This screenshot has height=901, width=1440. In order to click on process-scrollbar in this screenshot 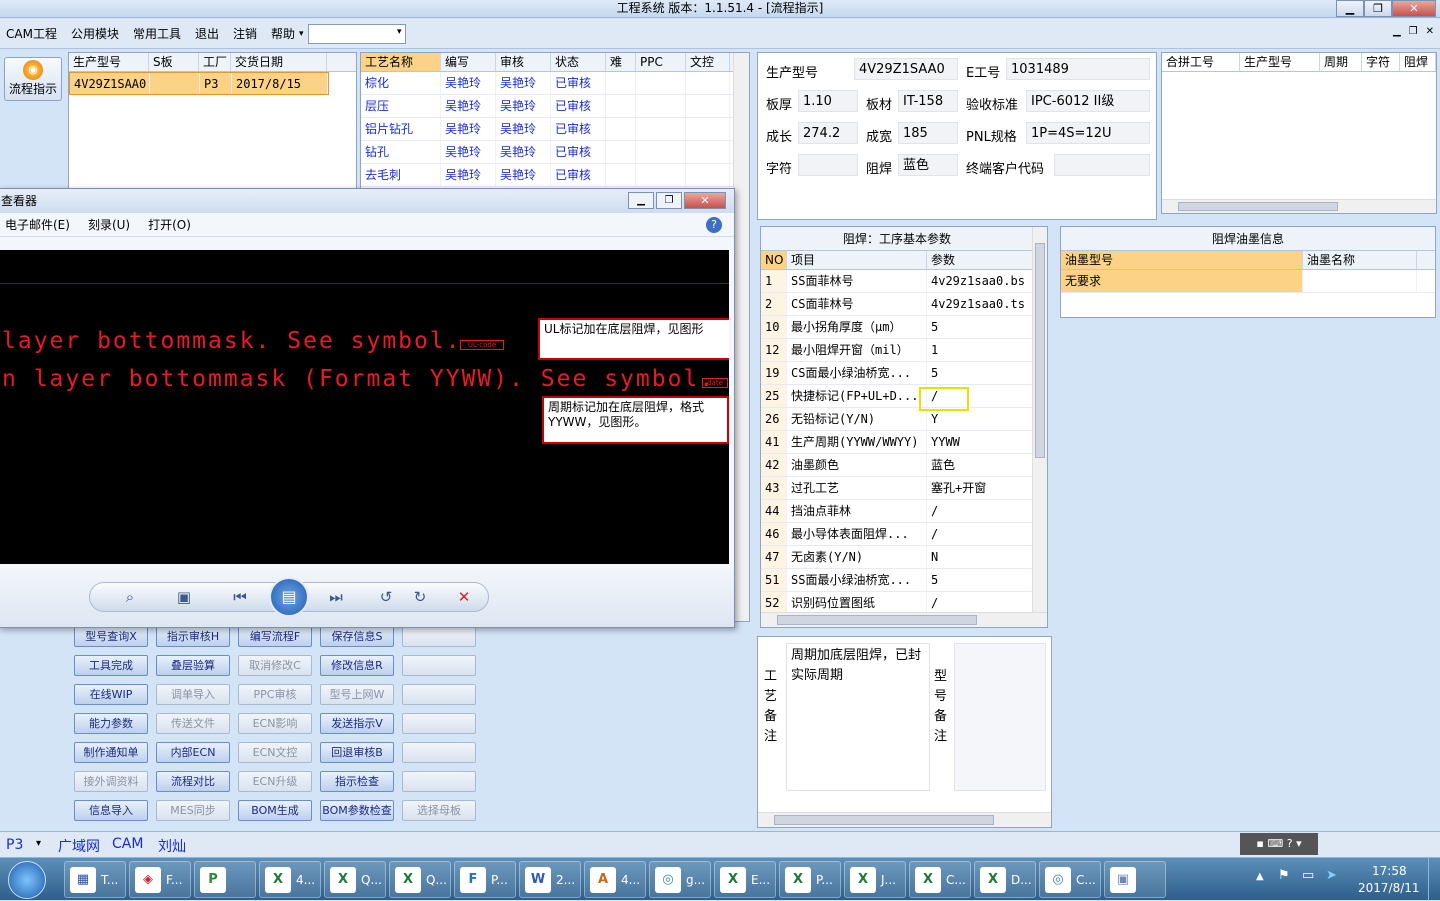, I will do `click(741, 337)`.